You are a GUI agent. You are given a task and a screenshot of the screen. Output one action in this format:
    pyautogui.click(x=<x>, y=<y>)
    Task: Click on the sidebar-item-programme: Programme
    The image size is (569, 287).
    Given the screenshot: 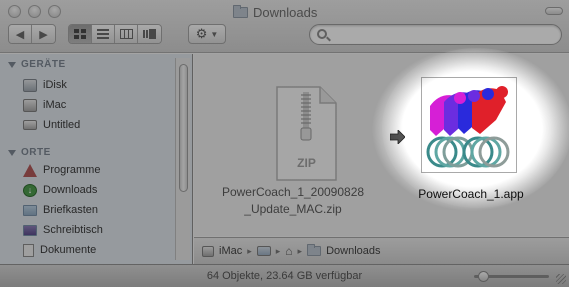 What is the action you would take?
    pyautogui.click(x=61, y=170)
    